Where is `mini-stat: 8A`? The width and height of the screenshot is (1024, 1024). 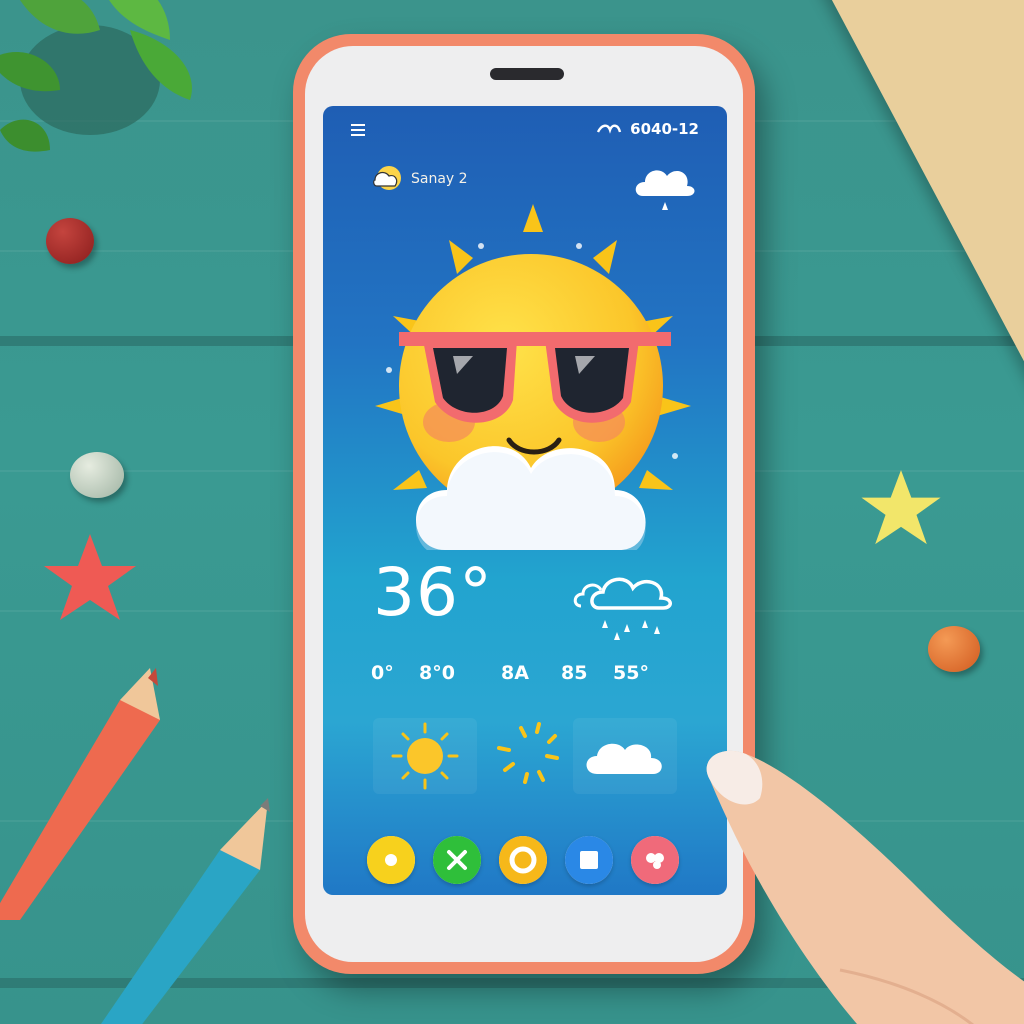 mini-stat: 8A is located at coordinates (515, 673).